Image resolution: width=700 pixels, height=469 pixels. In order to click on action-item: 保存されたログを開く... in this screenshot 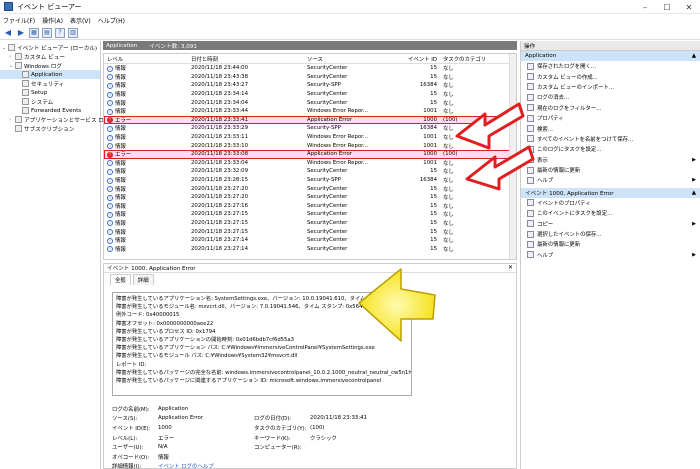, I will do `click(610, 66)`.